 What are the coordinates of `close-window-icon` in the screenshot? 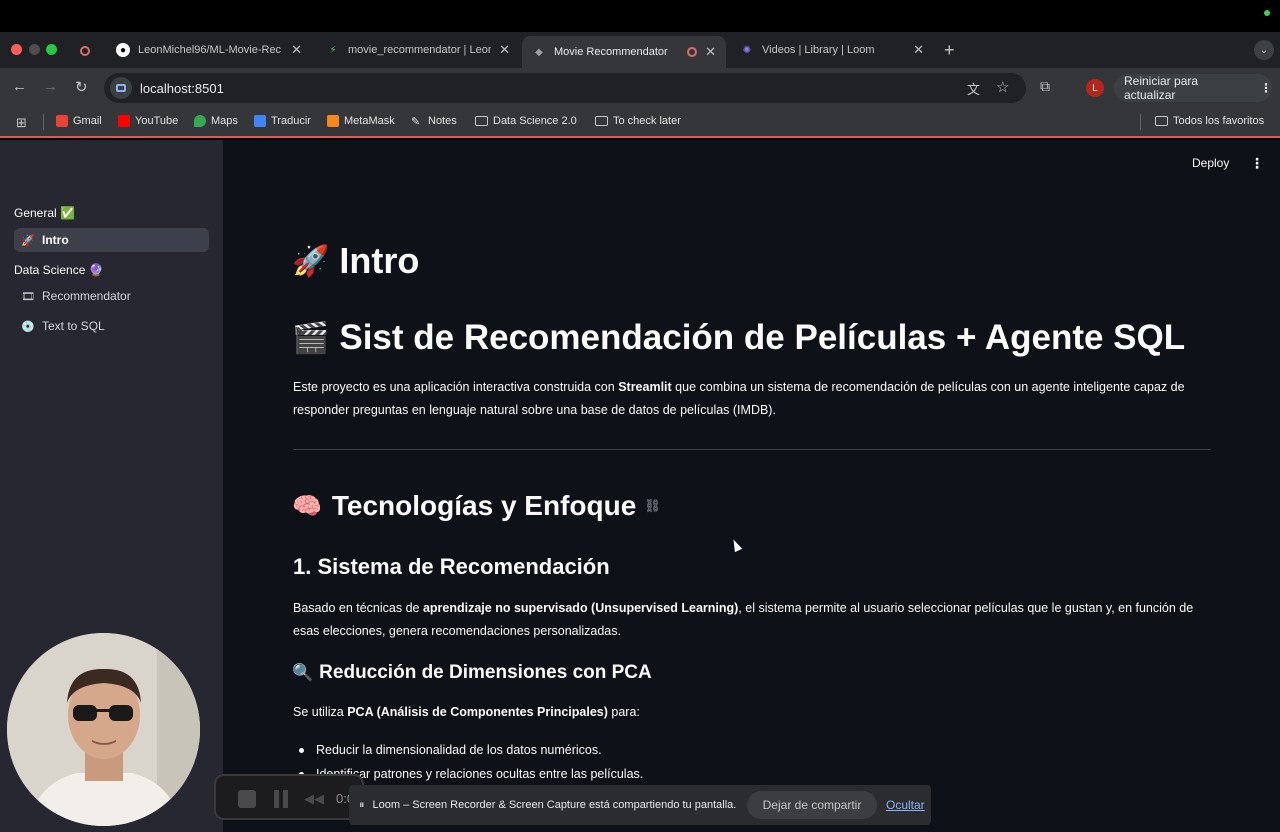 It's located at (16, 49).